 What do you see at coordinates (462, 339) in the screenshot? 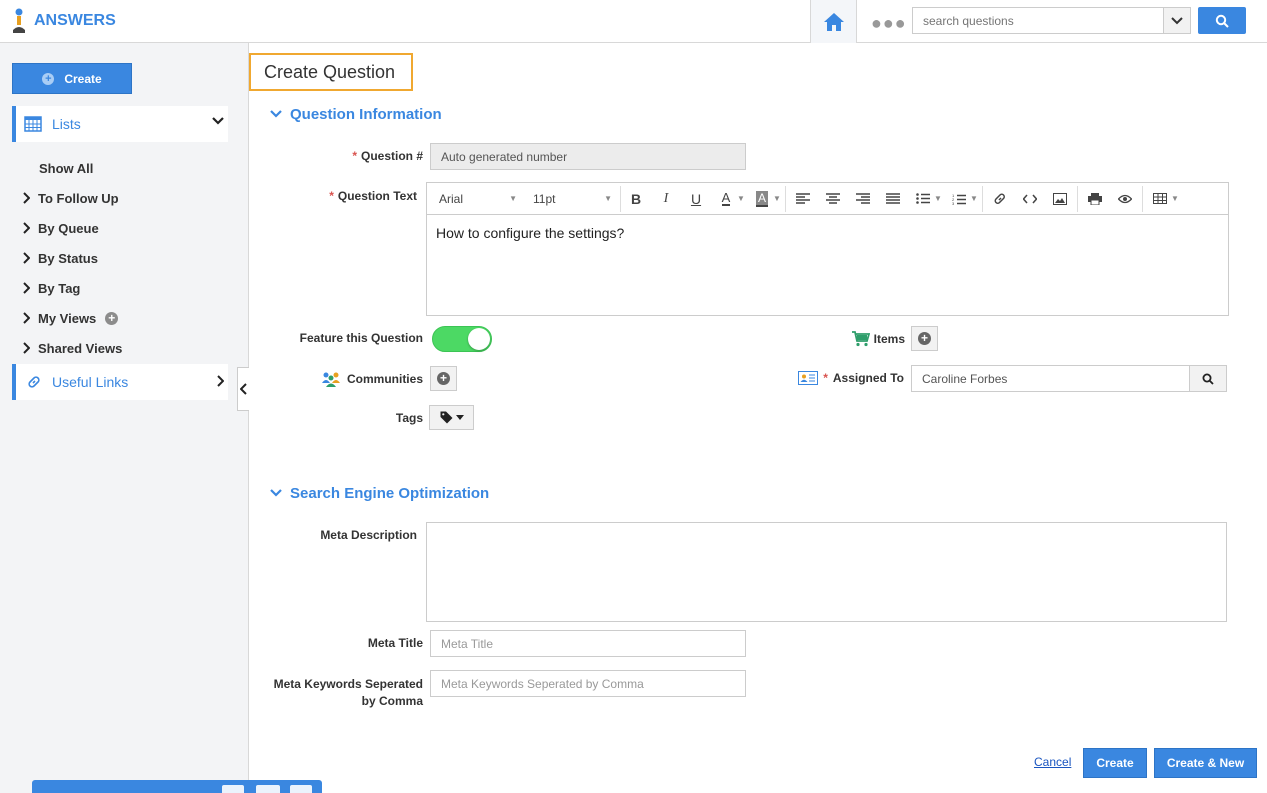
I see `feature-question-toggle` at bounding box center [462, 339].